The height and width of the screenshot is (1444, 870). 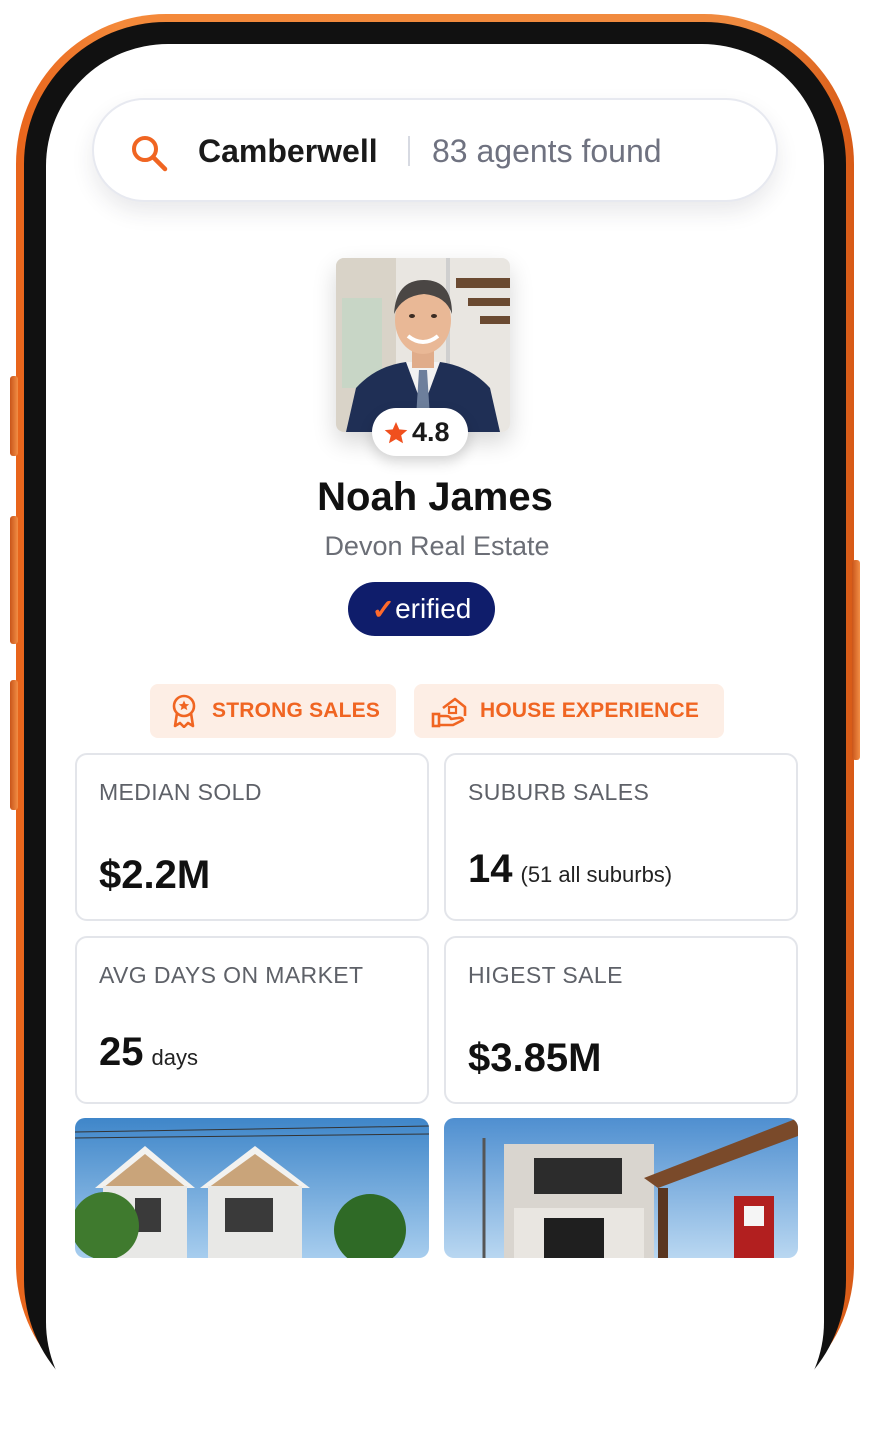 I want to click on stat-card-median-sold: MEDIAN SOLD $2.2M, so click(x=252, y=837).